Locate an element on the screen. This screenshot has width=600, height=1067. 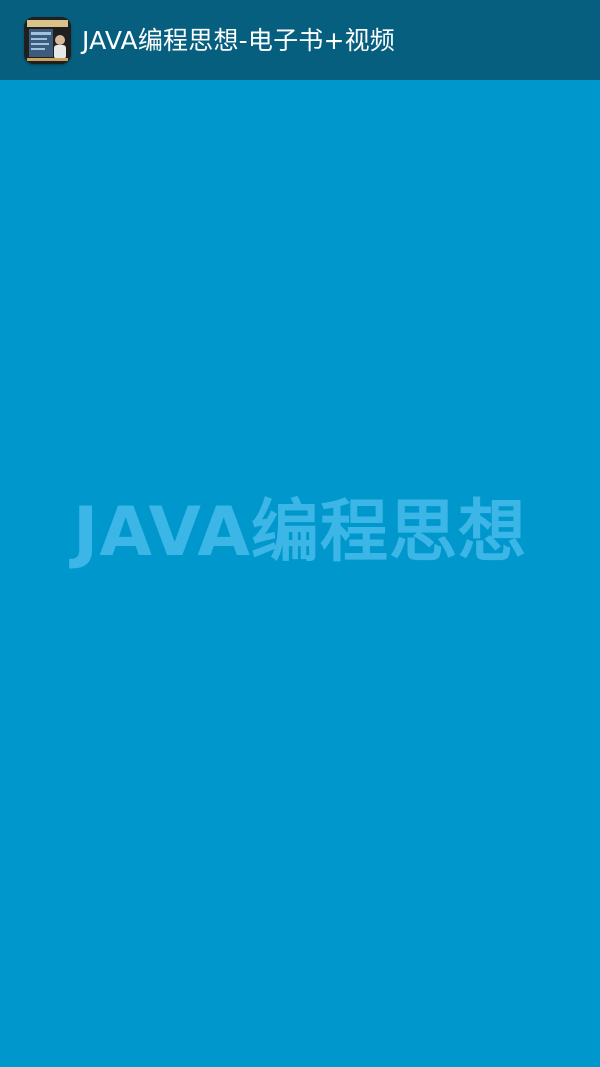
java-book-icon is located at coordinates (47, 40).